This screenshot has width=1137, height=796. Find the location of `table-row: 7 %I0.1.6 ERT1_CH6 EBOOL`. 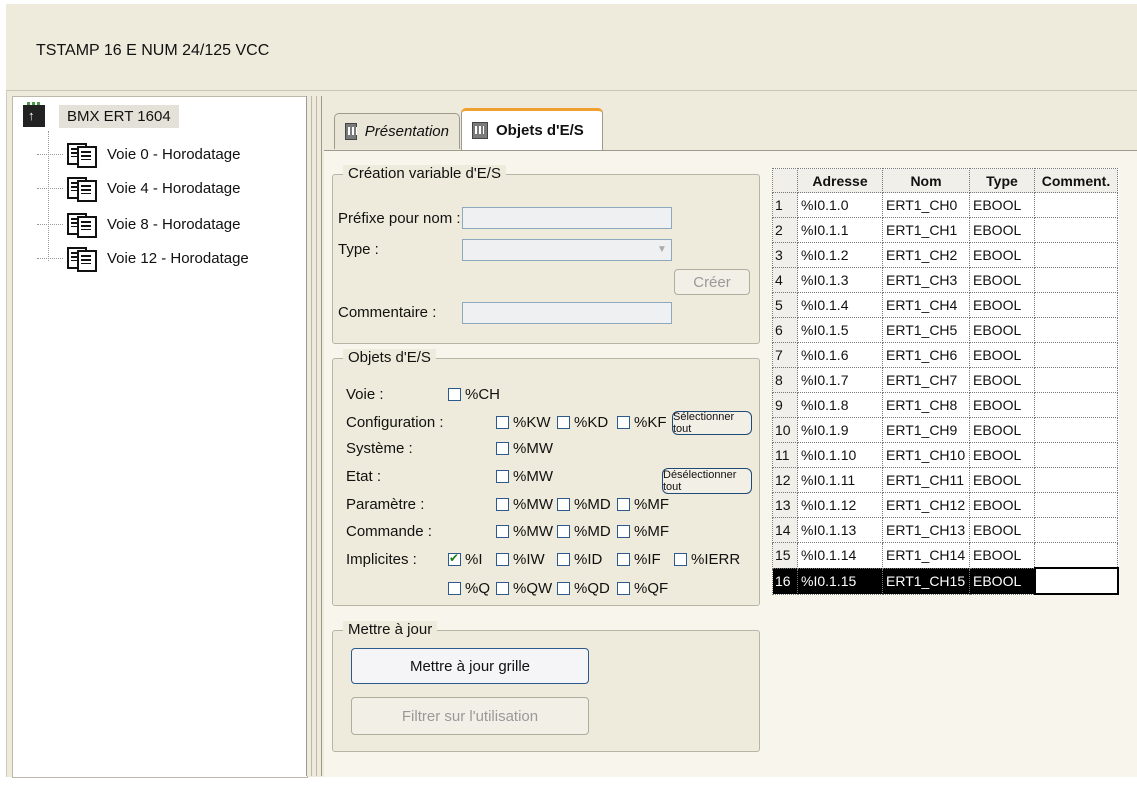

table-row: 7 %I0.1.6 ERT1_CH6 EBOOL is located at coordinates (945, 355).